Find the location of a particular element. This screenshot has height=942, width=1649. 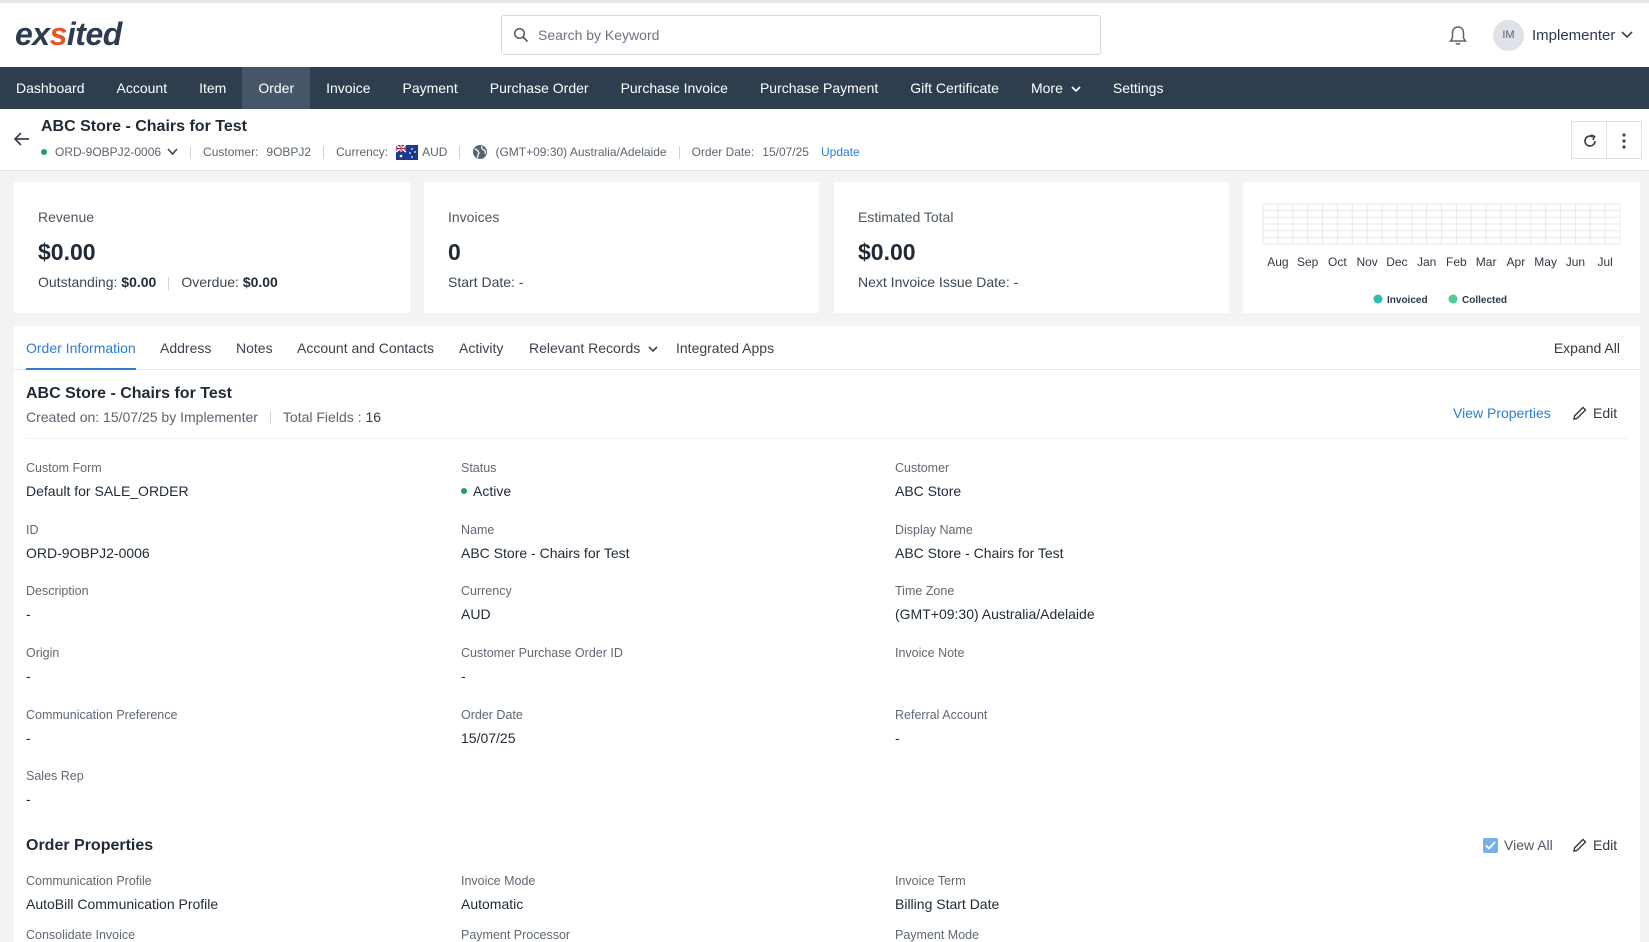

nav-invoice: Invoice is located at coordinates (348, 88).